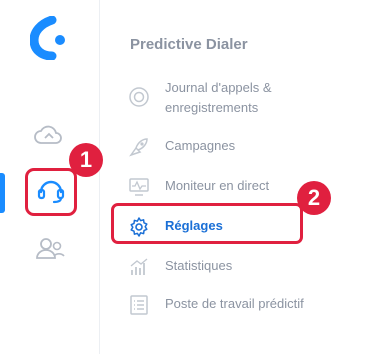  Describe the element at coordinates (234, 303) in the screenshot. I see `menu-item-label: Poste de travail prédictif` at that location.